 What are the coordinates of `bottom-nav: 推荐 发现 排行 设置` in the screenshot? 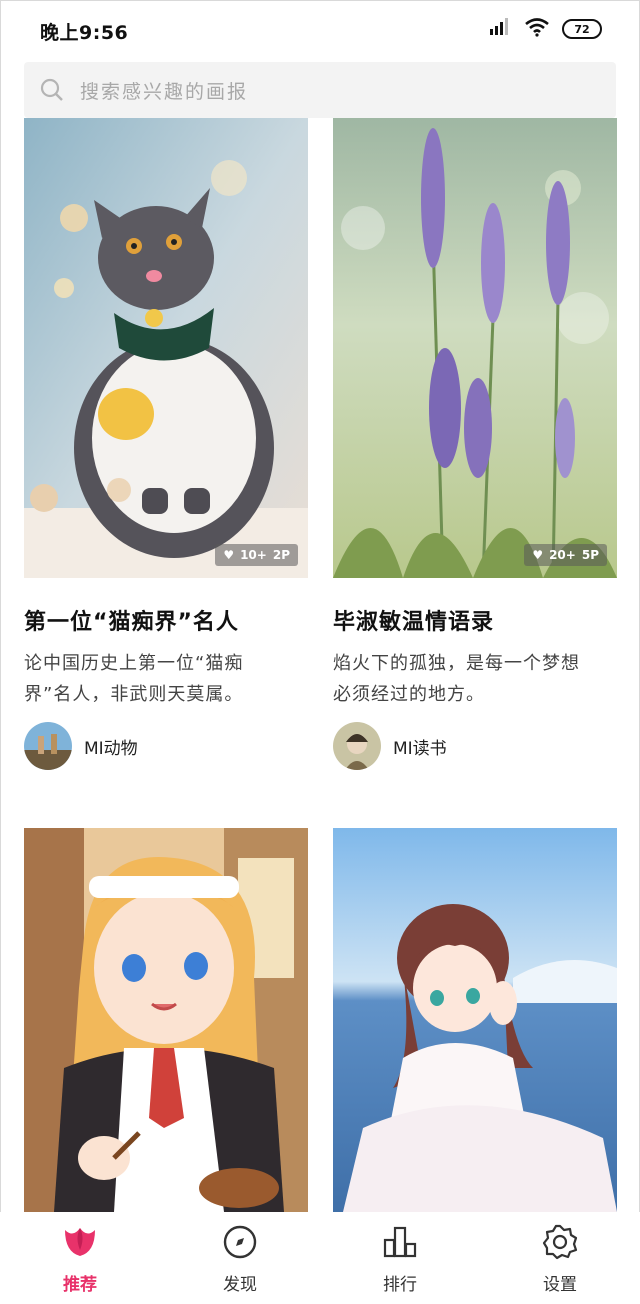 It's located at (320, 1258).